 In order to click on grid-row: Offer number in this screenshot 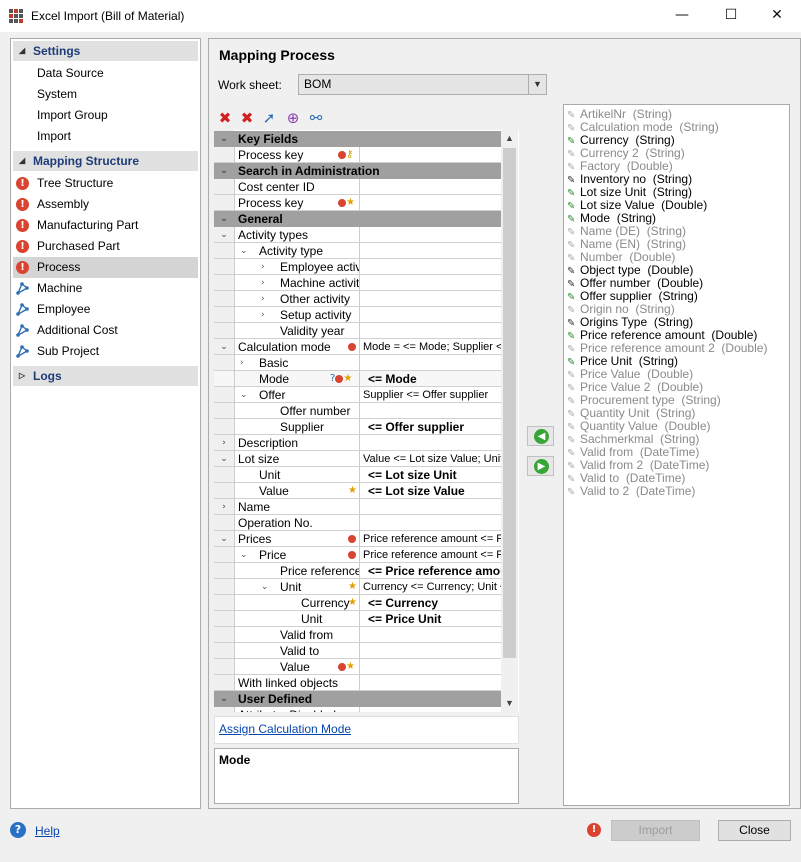, I will do `click(357, 411)`.